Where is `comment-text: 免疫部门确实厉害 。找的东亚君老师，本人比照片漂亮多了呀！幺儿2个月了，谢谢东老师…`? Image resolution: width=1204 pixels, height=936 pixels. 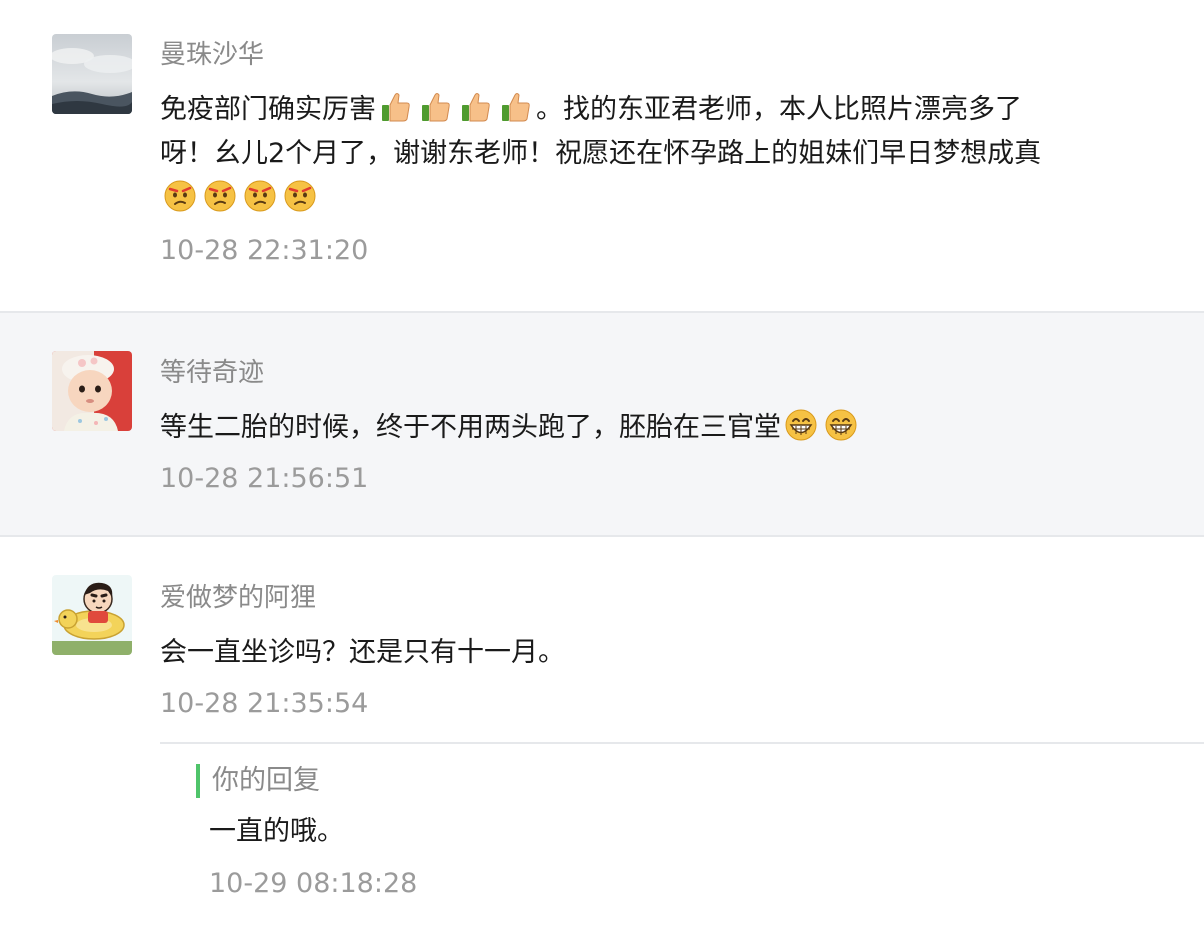
comment-text: 免疫部门确实厉害 。找的东亚君老师，本人比照片漂亮多了呀！幺儿2个月了，谢谢东老师… is located at coordinates (610, 154).